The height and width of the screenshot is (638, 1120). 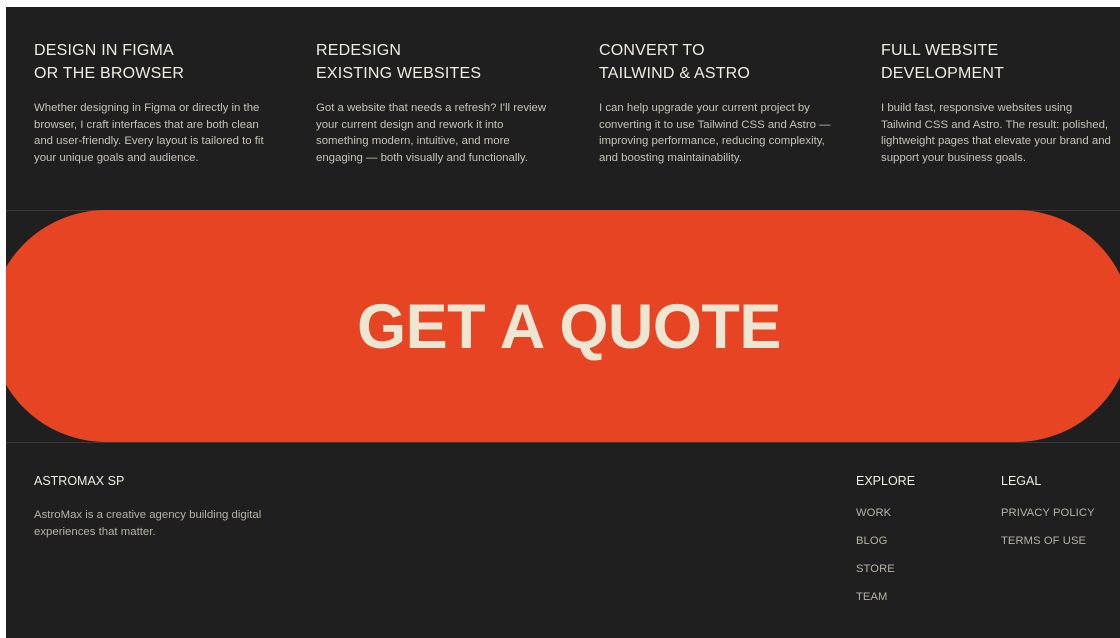 I want to click on service-title-line1: CONVERT TO, so click(x=652, y=50).